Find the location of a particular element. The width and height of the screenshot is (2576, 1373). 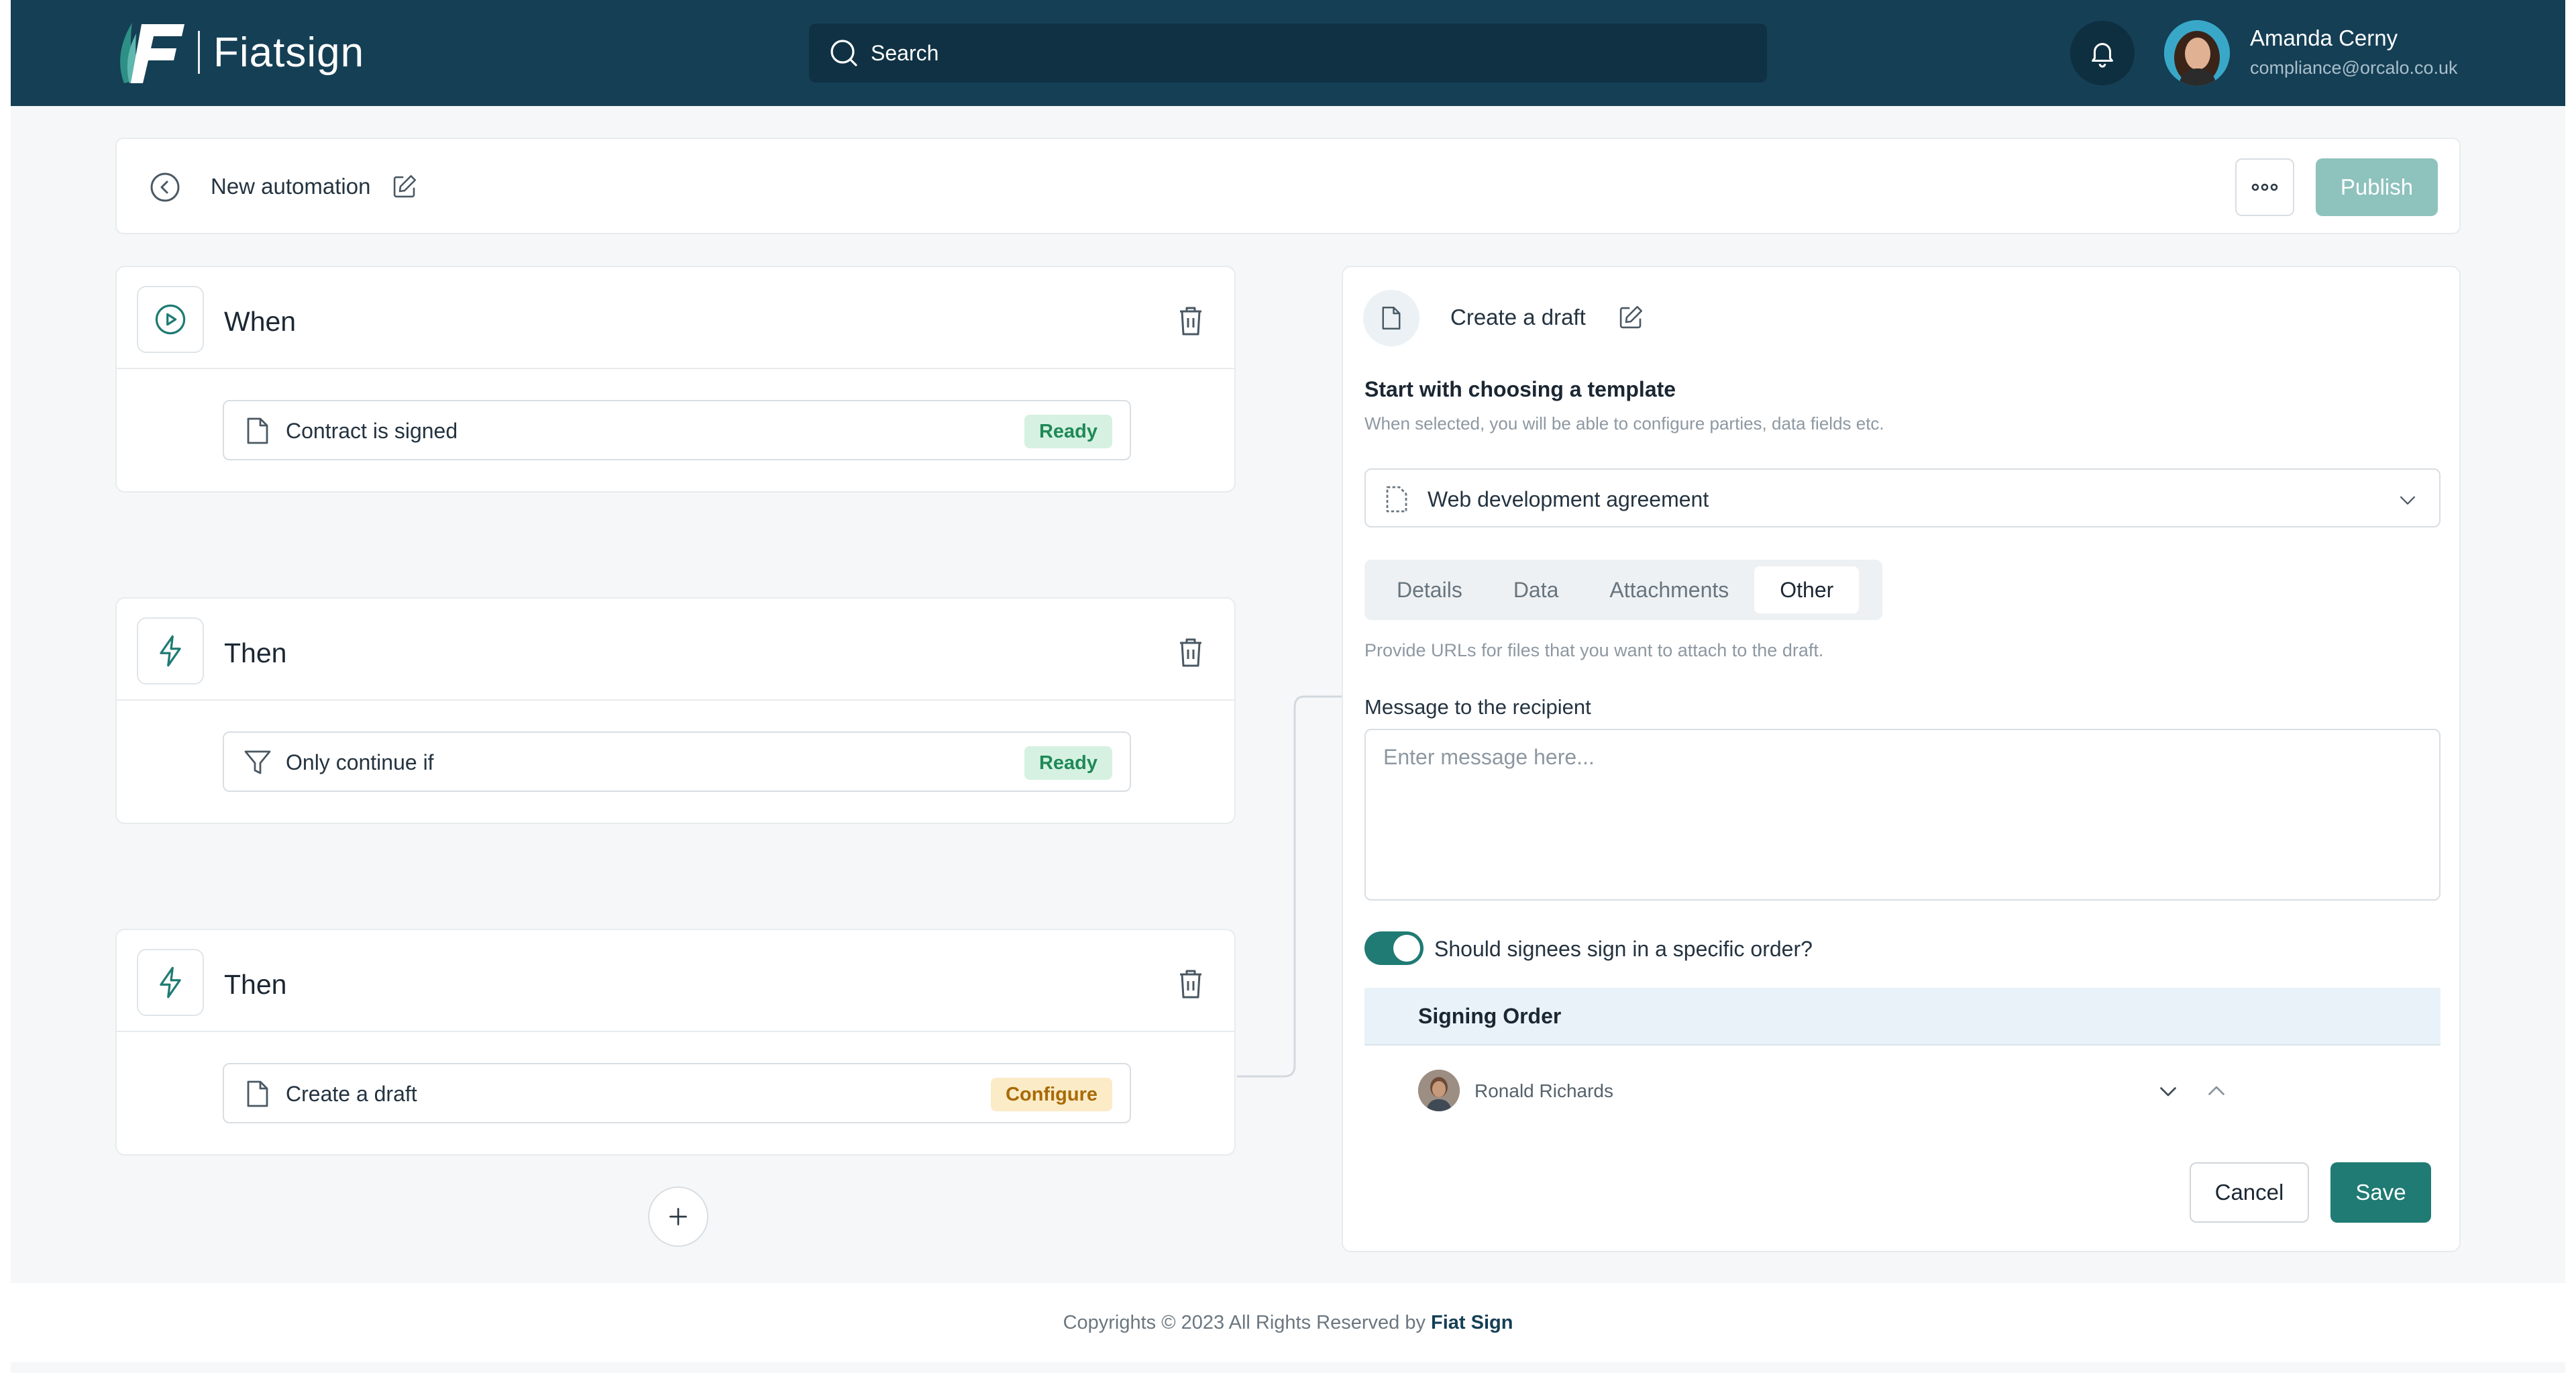

search-bar: Search is located at coordinates (1288, 53).